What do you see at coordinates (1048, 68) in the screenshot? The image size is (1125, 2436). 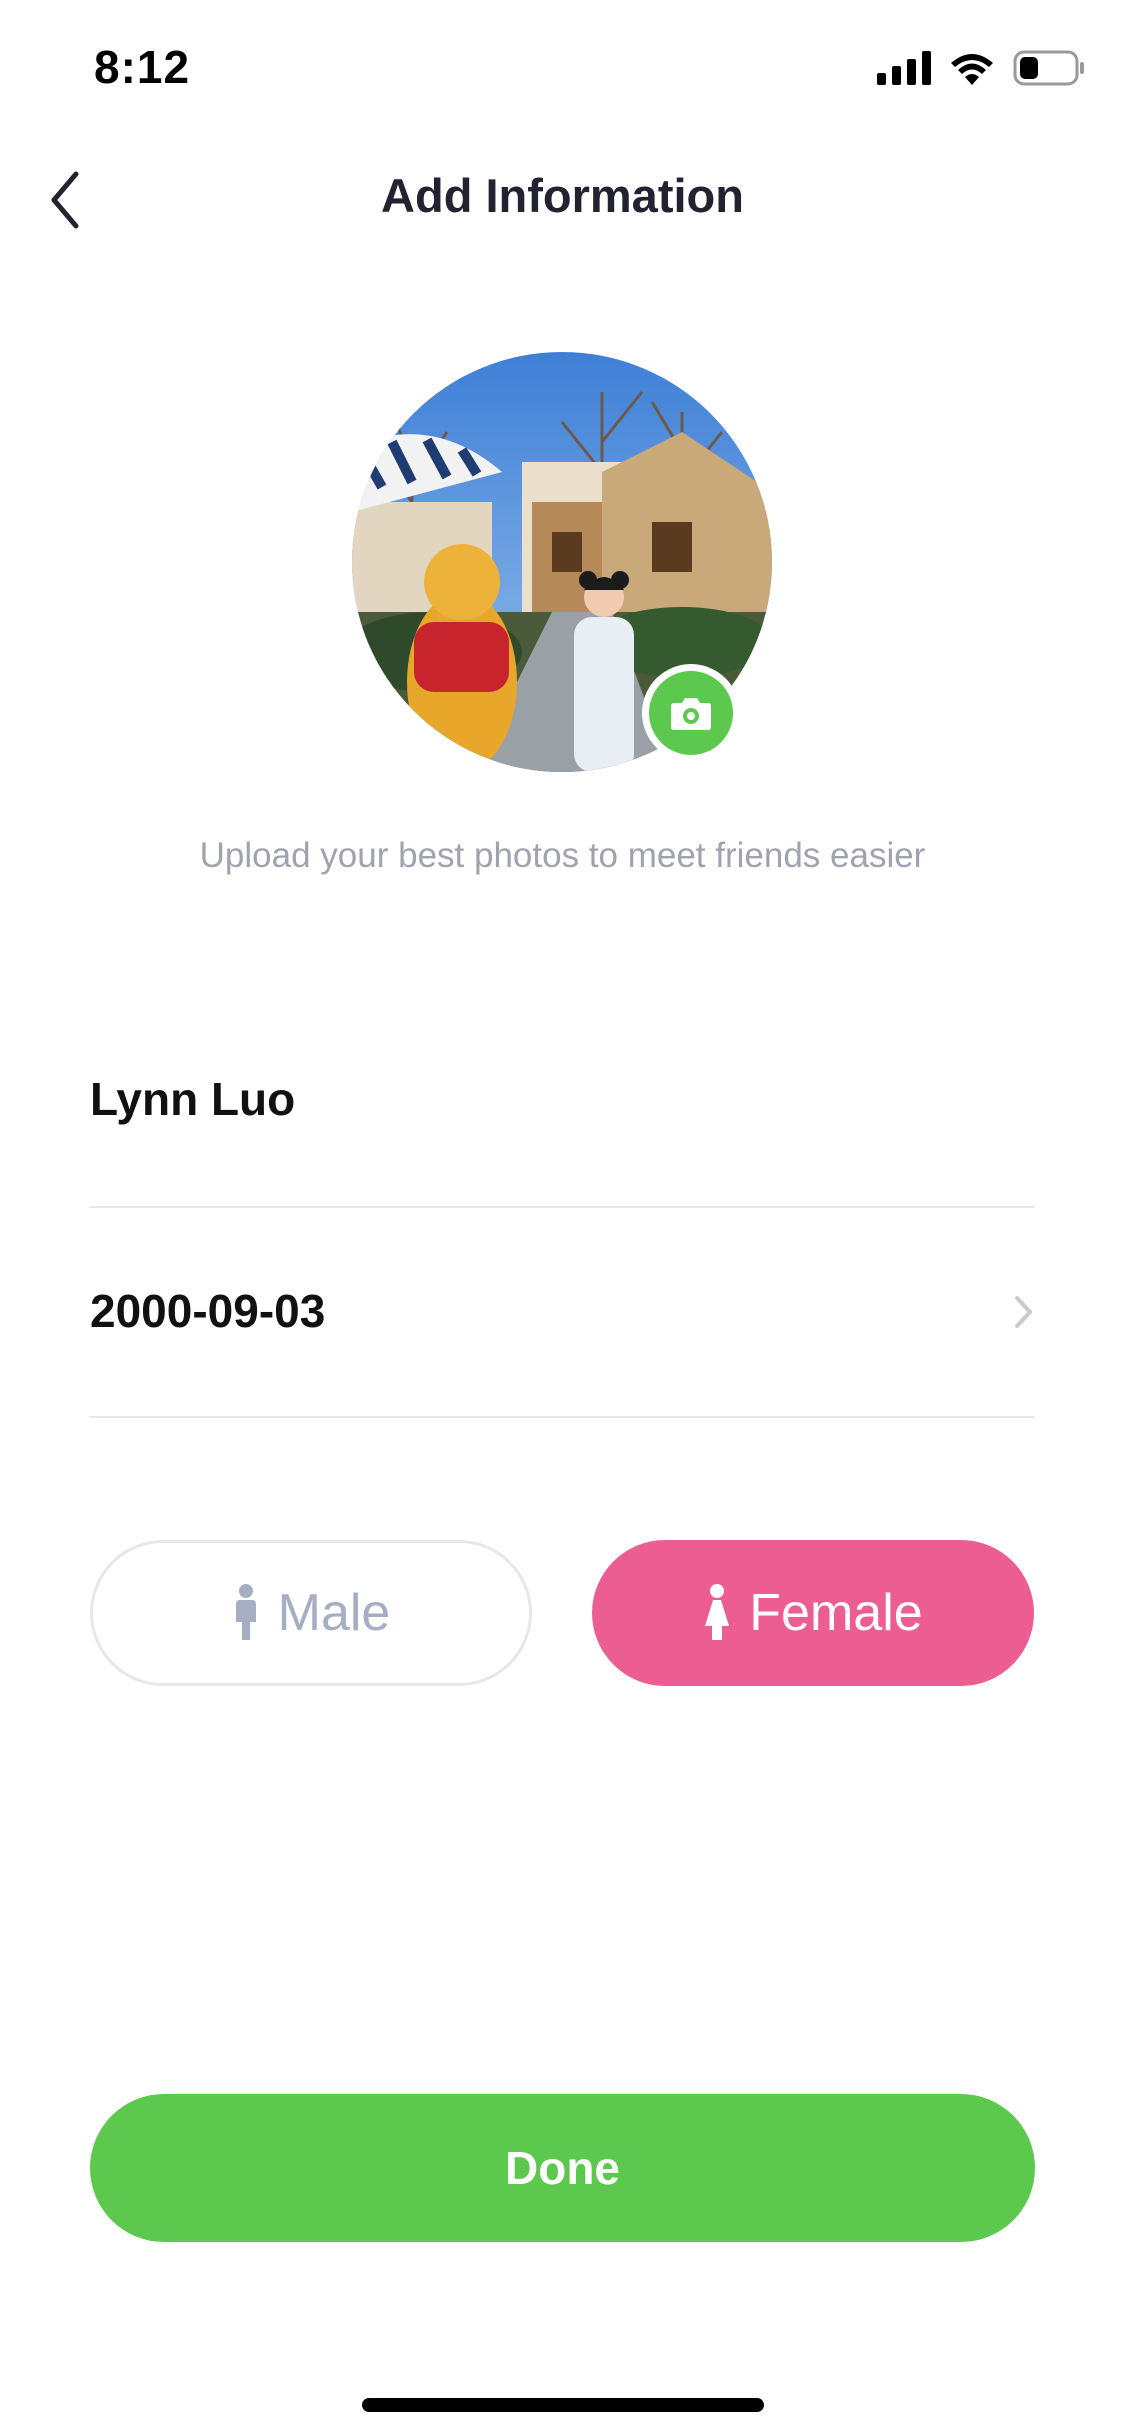 I see `battery-icon` at bounding box center [1048, 68].